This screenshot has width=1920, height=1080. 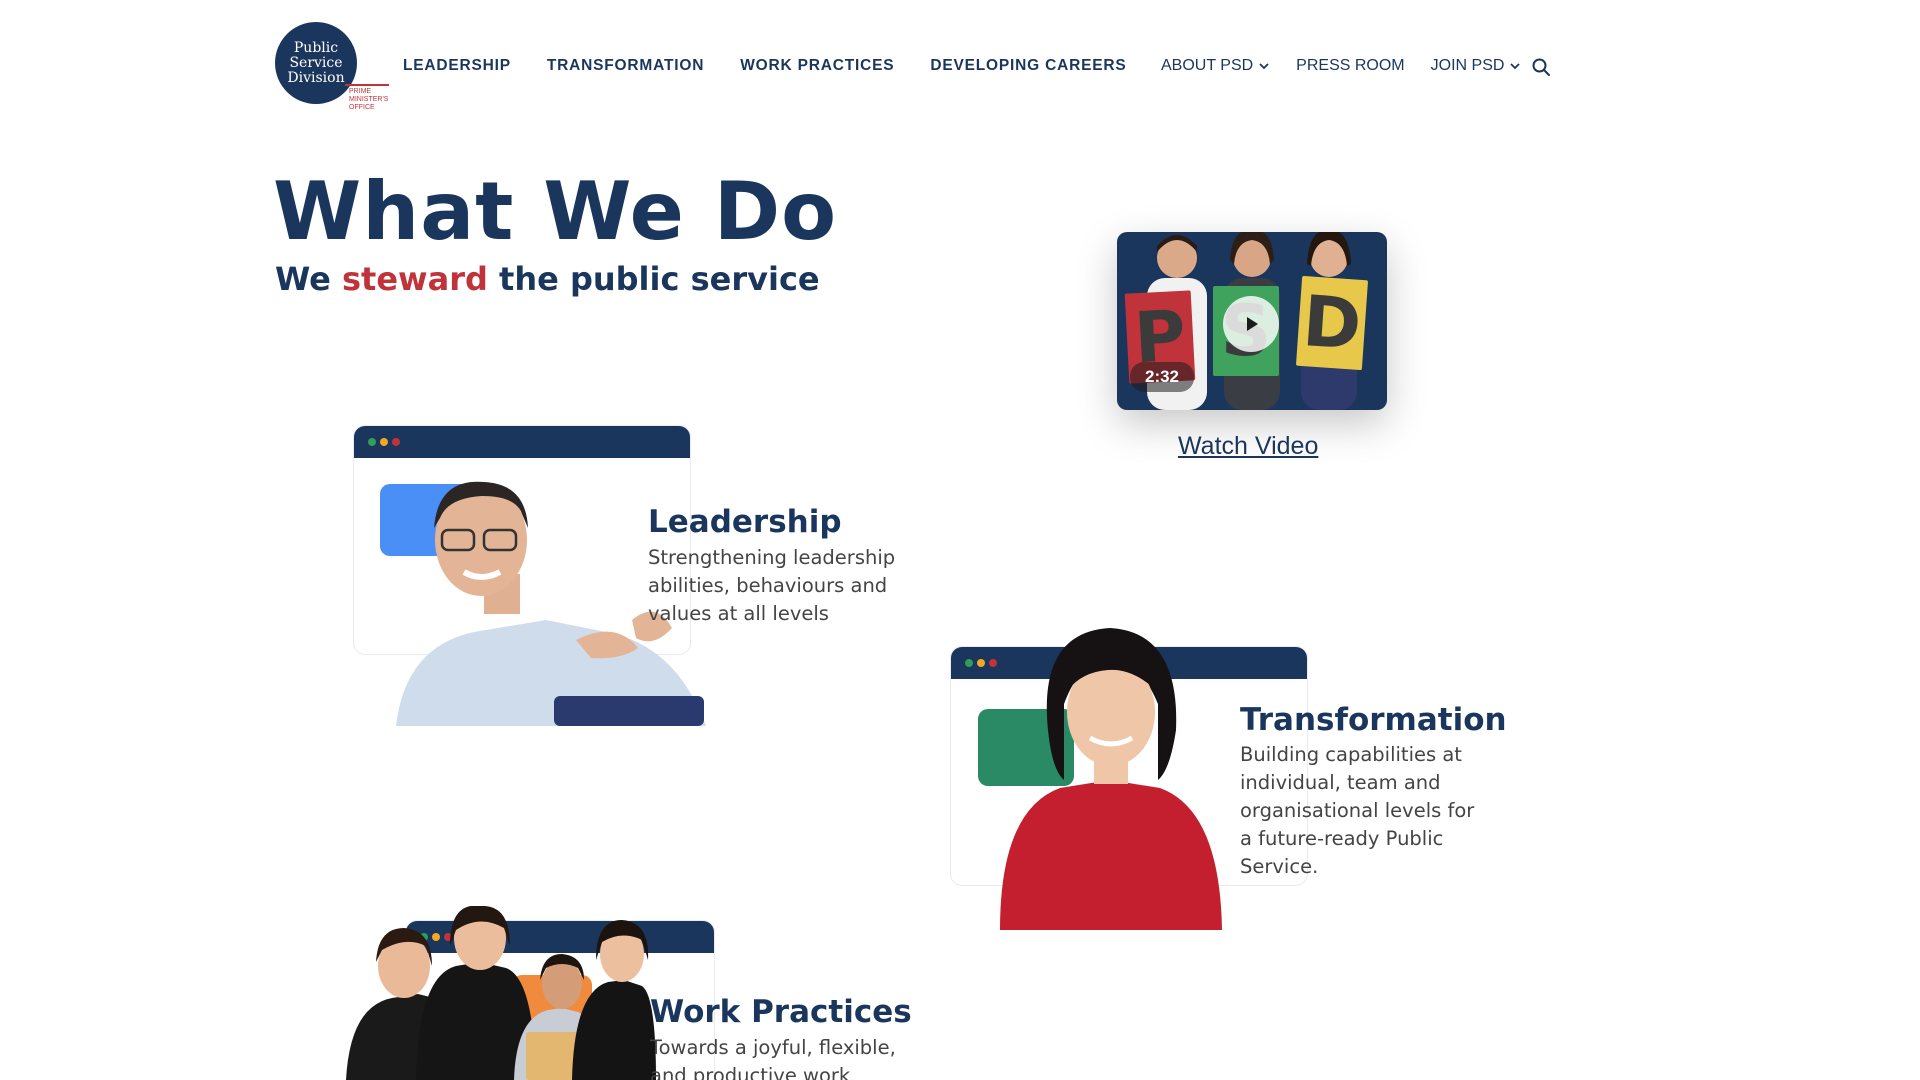 I want to click on play-icon, so click(x=1252, y=324).